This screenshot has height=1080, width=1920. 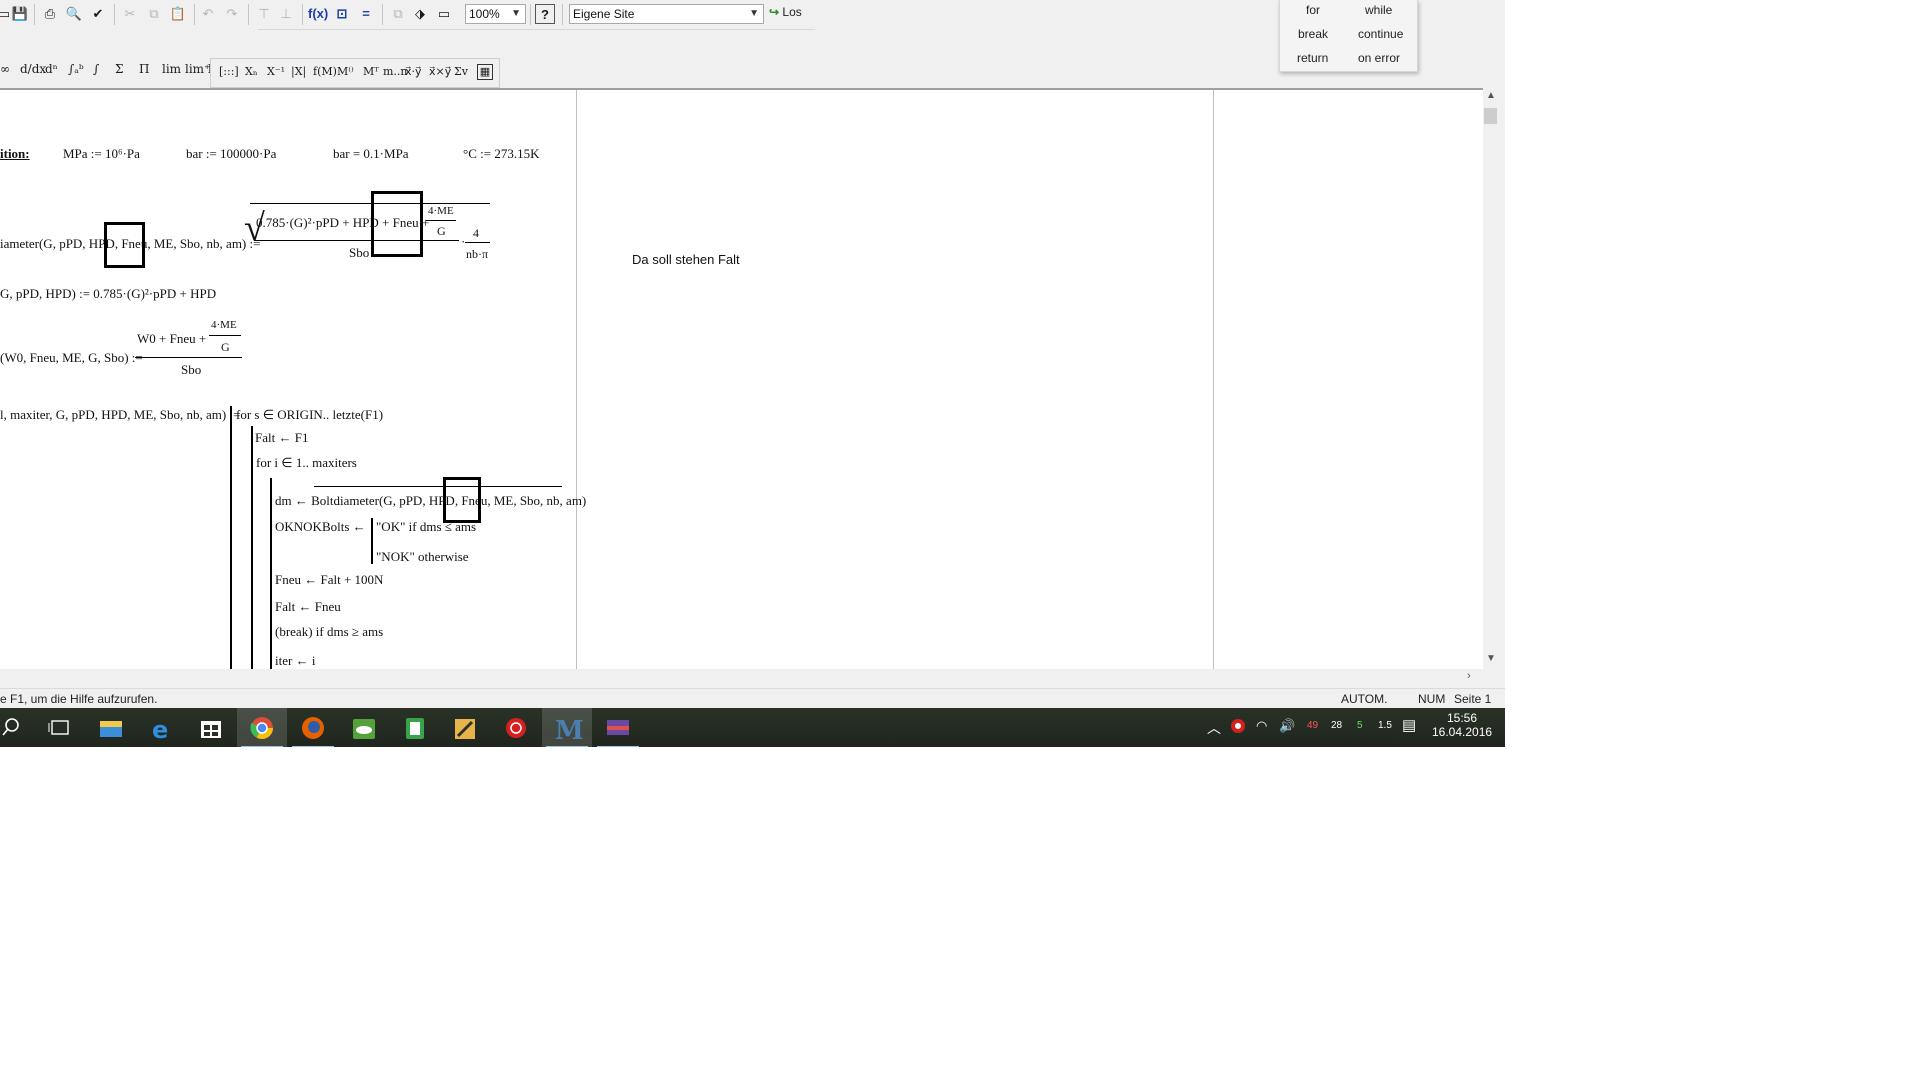 What do you see at coordinates (119, 69) in the screenshot?
I see `sum-icon: Σ` at bounding box center [119, 69].